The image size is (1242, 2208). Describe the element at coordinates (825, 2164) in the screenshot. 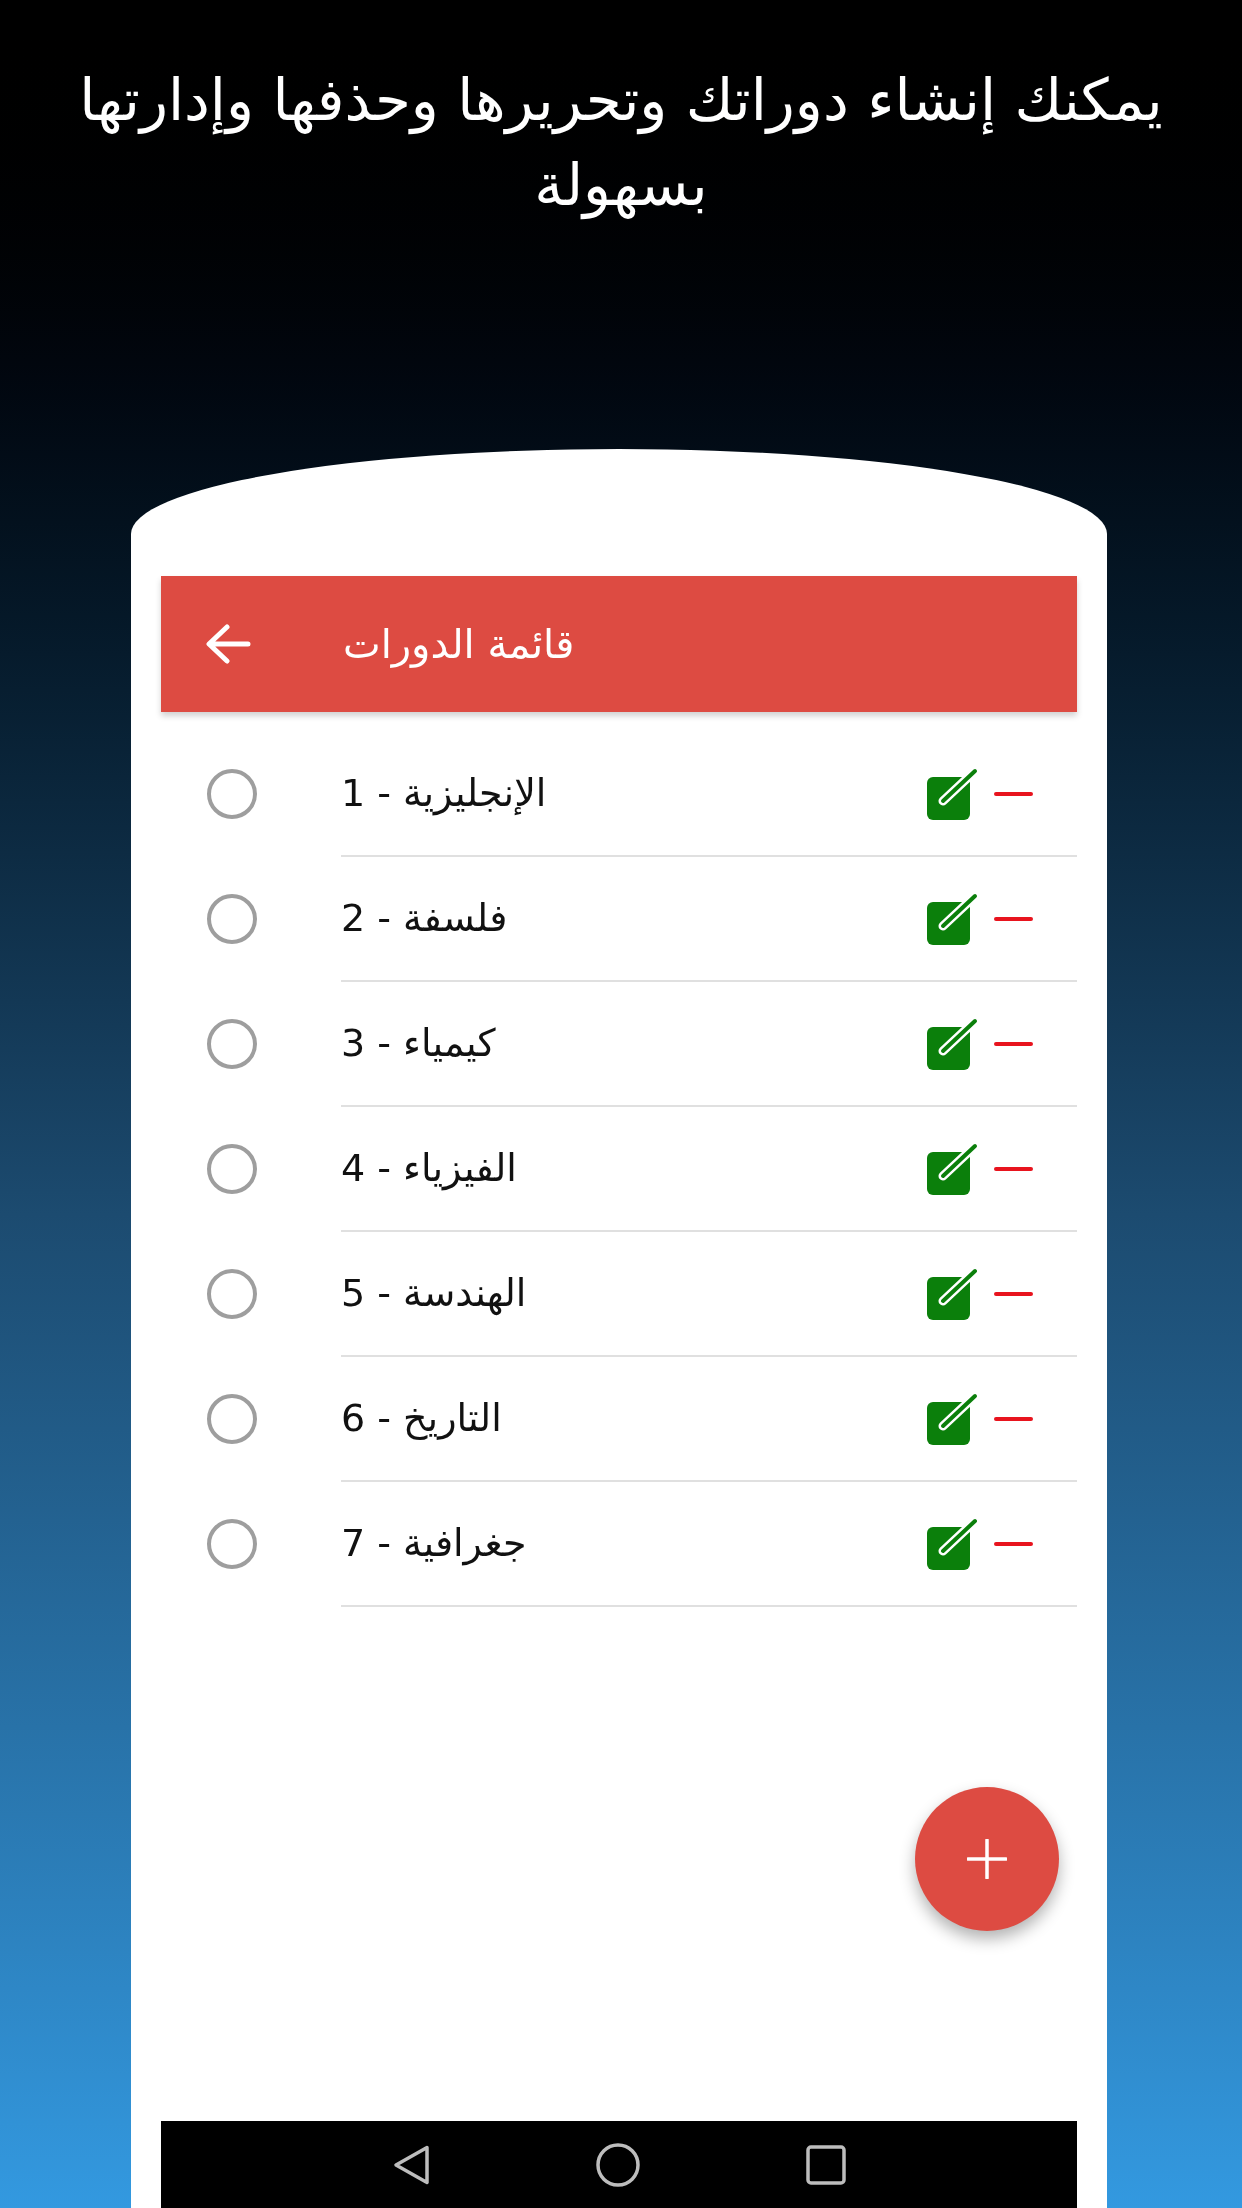

I see `recents-icon` at that location.